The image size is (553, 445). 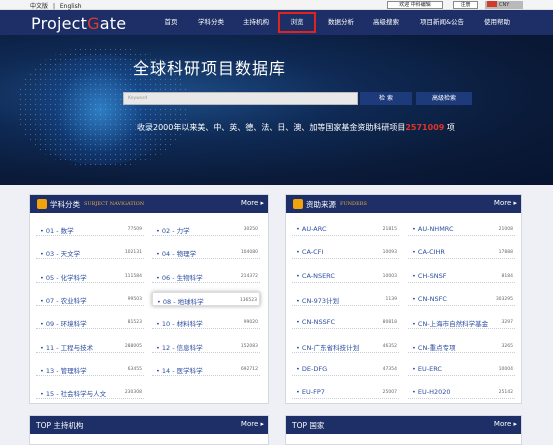 What do you see at coordinates (504, 5) in the screenshot?
I see `currency-flag-select: CNY` at bounding box center [504, 5].